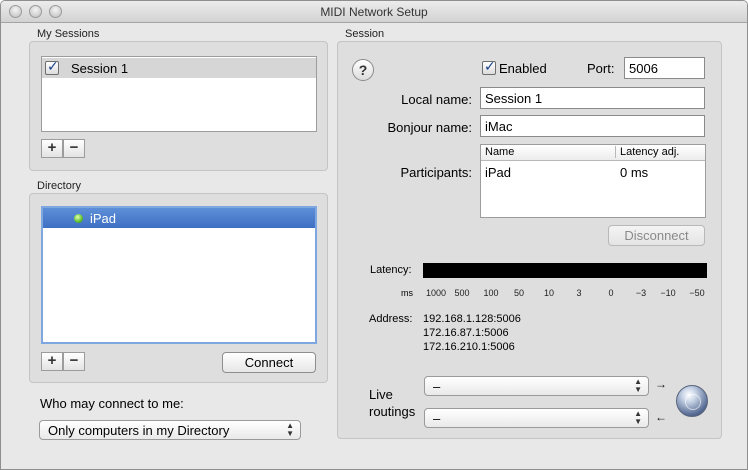 The image size is (748, 470). What do you see at coordinates (74, 148) in the screenshot?
I see `remove-session-button: −` at bounding box center [74, 148].